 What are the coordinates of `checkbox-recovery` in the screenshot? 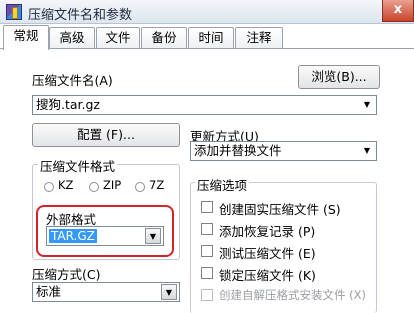 It's located at (207, 229).